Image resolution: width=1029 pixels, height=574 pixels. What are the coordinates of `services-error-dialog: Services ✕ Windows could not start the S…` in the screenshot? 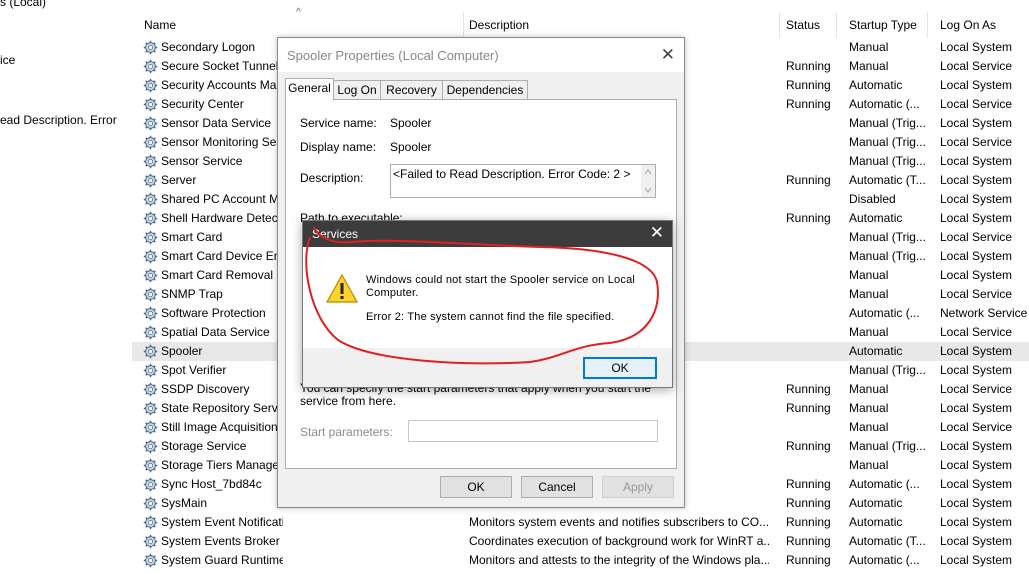 It's located at (487, 304).